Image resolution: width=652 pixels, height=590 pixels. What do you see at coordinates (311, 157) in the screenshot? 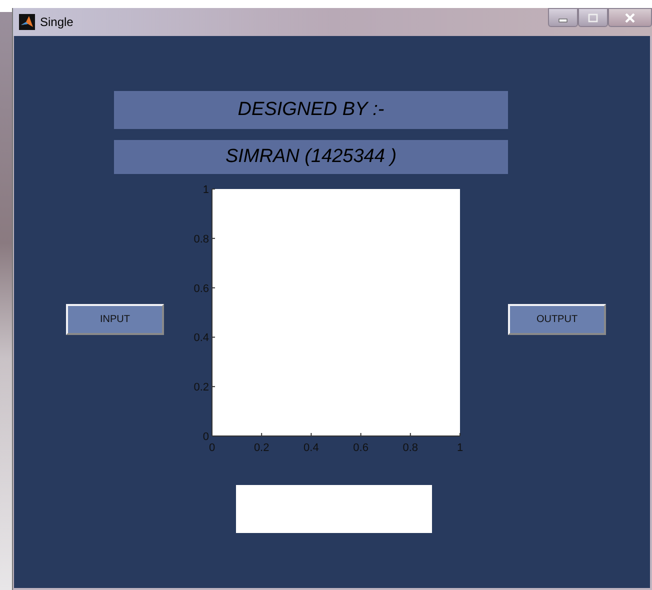
I see `banner-text: SIMRAN (1425344 )` at bounding box center [311, 157].